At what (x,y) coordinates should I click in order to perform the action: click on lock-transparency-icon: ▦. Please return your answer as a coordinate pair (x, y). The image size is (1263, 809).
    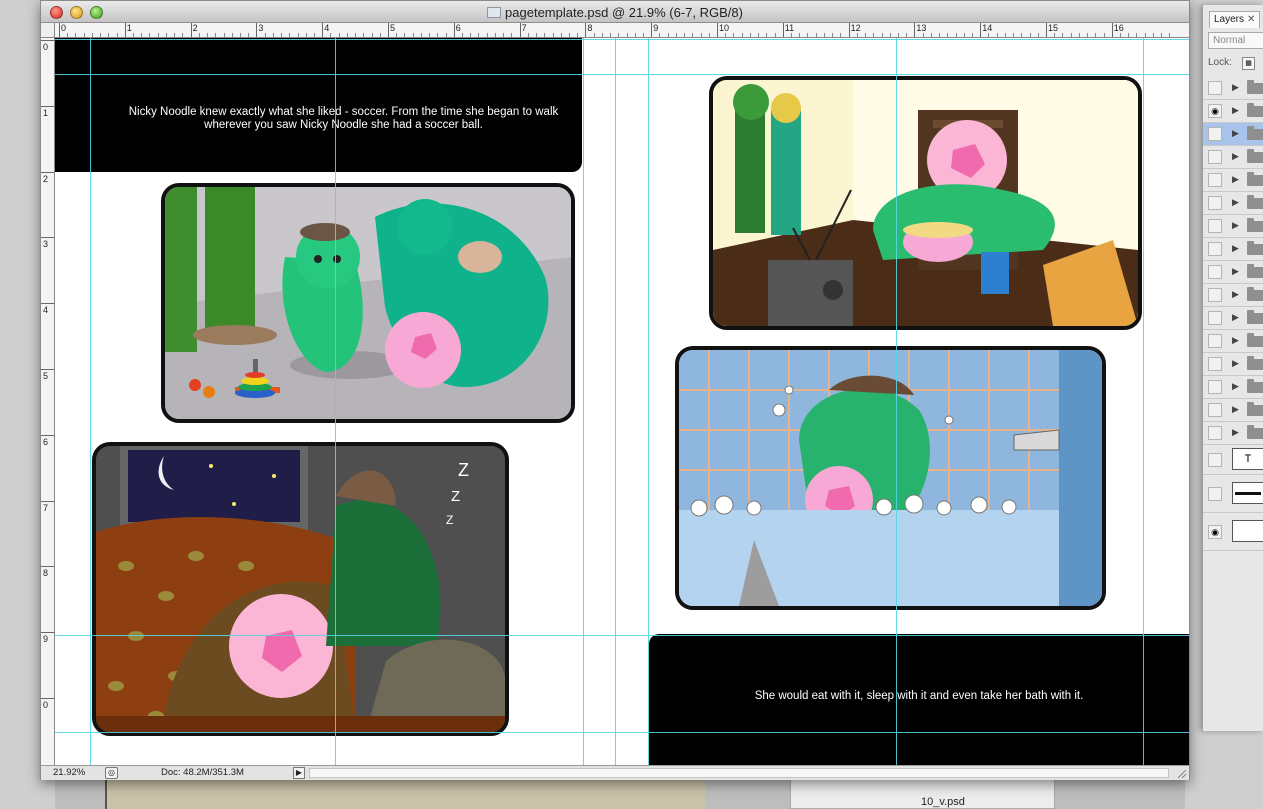
    Looking at the image, I should click on (1248, 63).